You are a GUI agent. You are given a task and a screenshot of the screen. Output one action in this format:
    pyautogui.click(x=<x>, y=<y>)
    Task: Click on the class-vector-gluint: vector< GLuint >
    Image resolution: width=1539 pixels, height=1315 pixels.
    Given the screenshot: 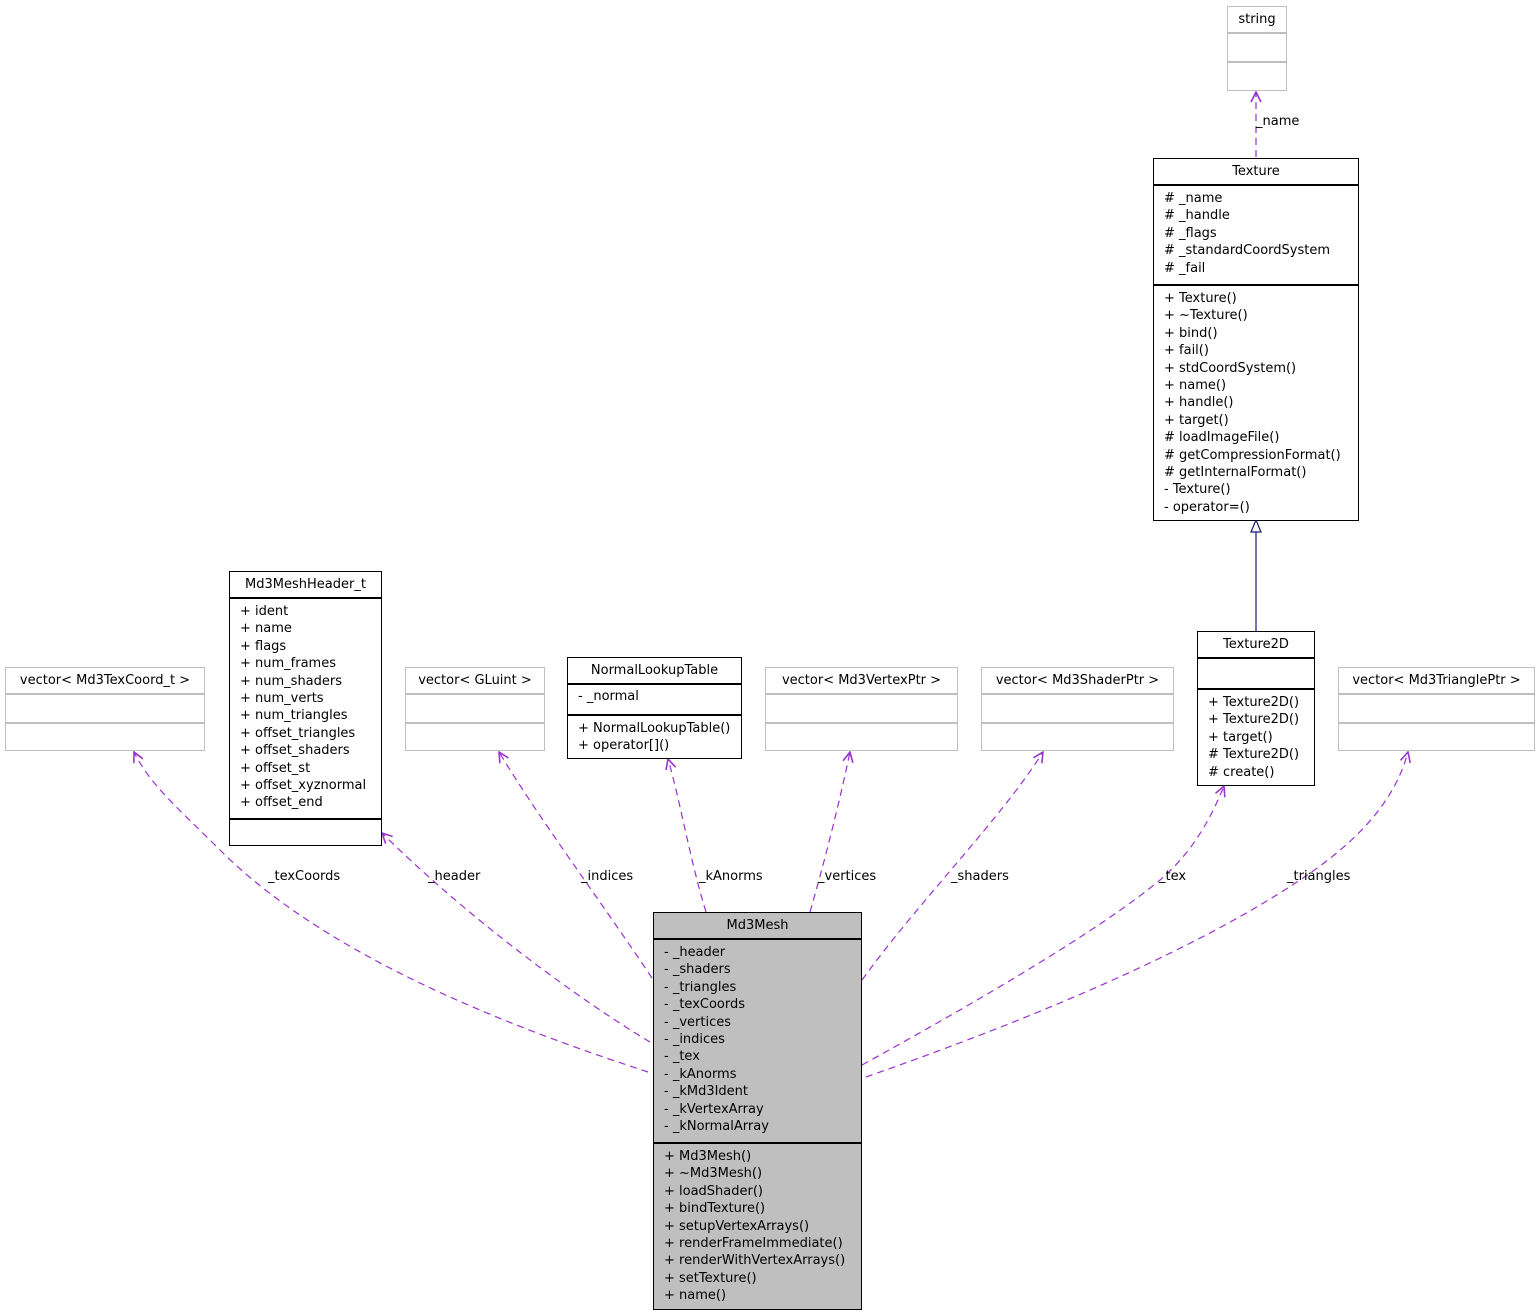 What is the action you would take?
    pyautogui.click(x=475, y=709)
    